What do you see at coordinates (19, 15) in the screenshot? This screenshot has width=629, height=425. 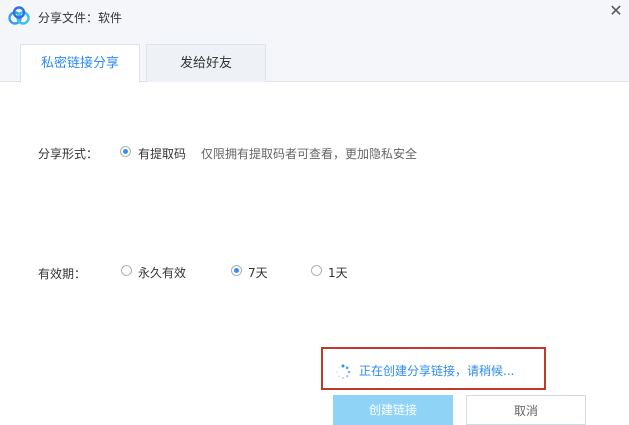 I see `baidu-cloud-logo-icon` at bounding box center [19, 15].